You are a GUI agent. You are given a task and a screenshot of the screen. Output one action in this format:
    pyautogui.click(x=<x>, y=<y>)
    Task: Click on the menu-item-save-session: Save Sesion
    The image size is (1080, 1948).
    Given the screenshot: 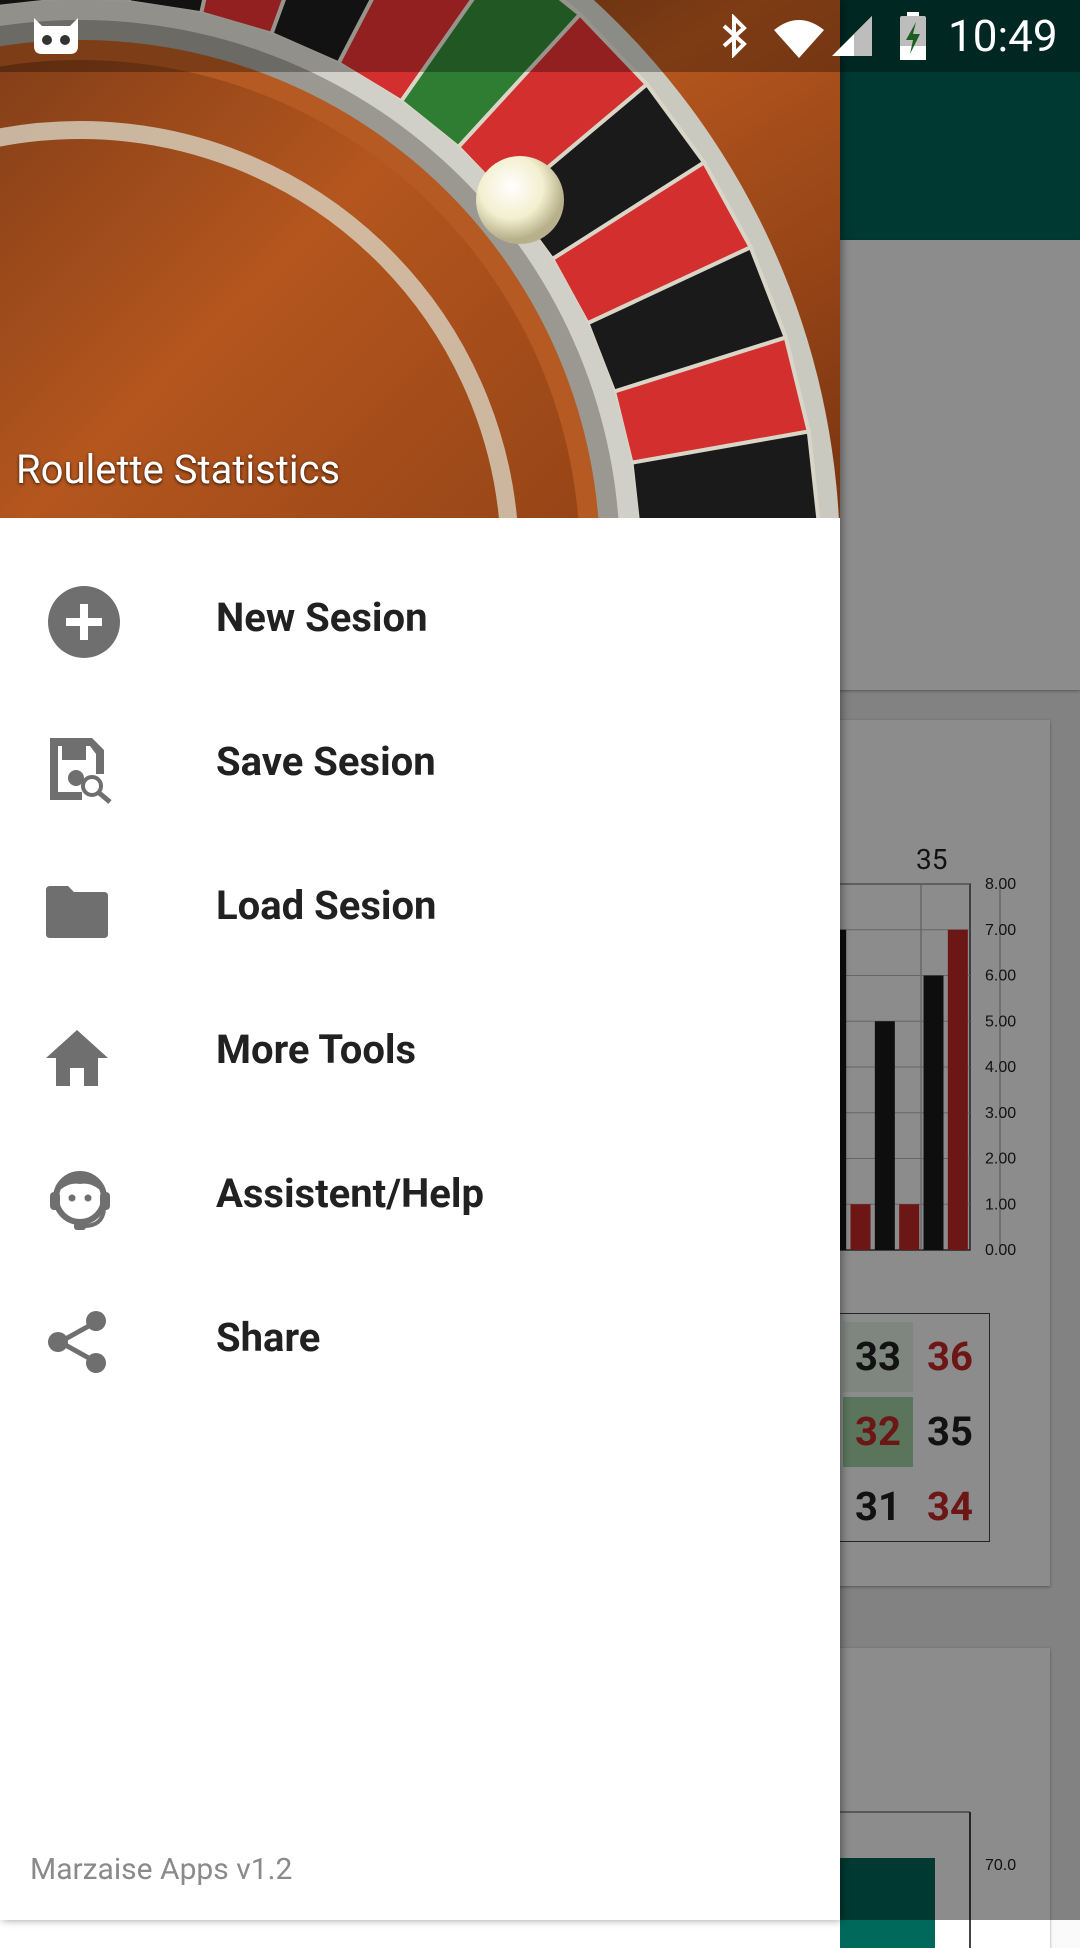 What is the action you would take?
    pyautogui.click(x=420, y=766)
    